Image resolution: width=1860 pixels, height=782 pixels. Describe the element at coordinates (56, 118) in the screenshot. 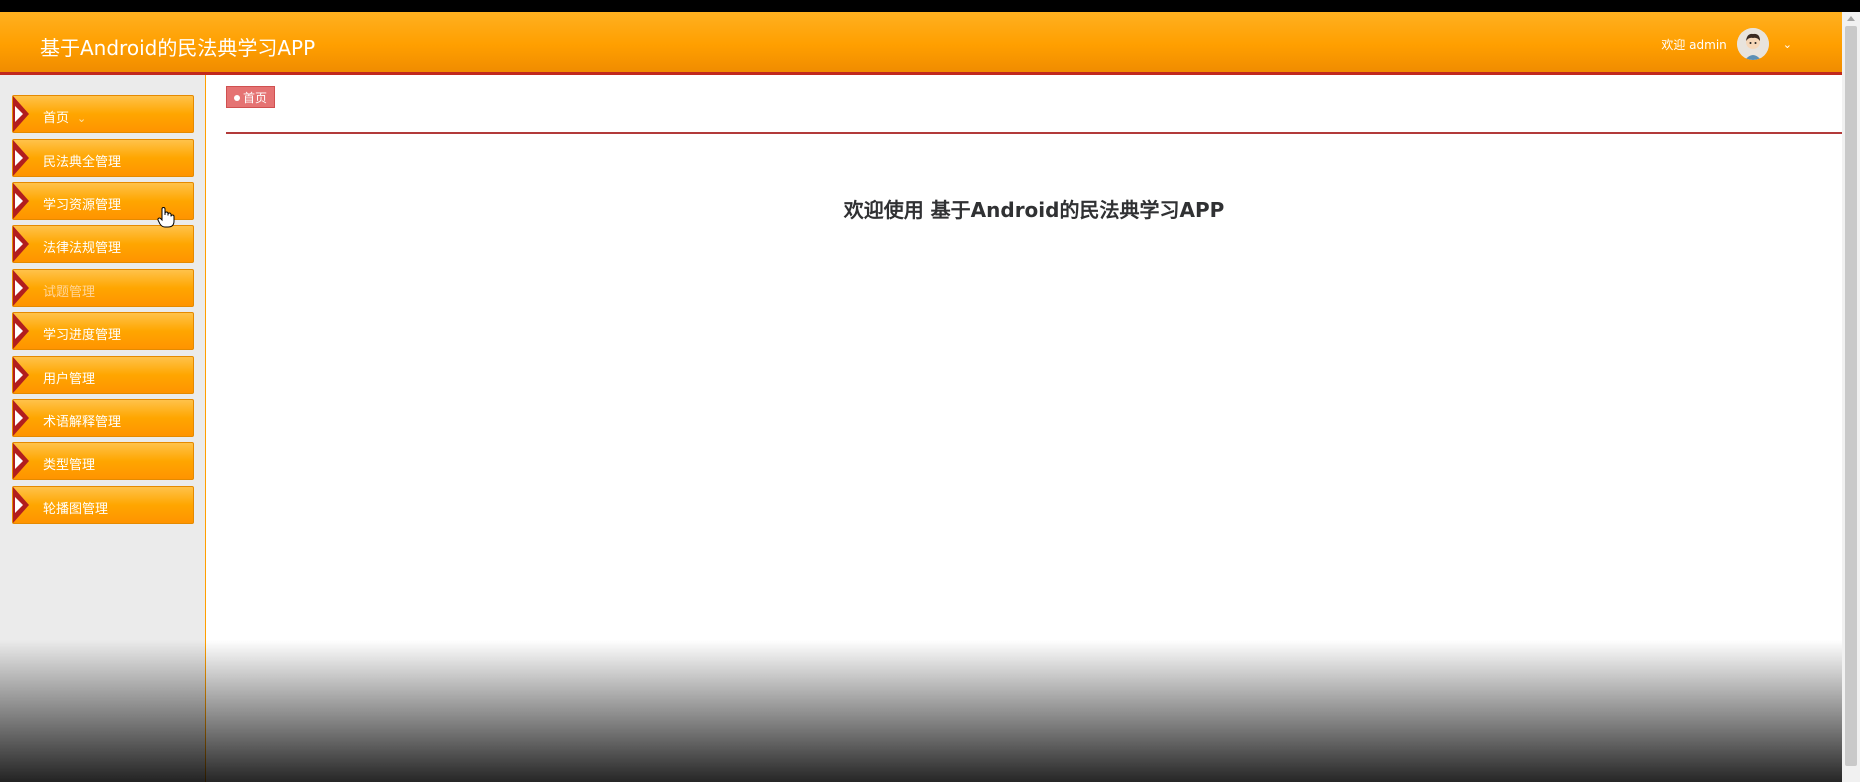

I see `sidebar-item-label: 首页` at that location.